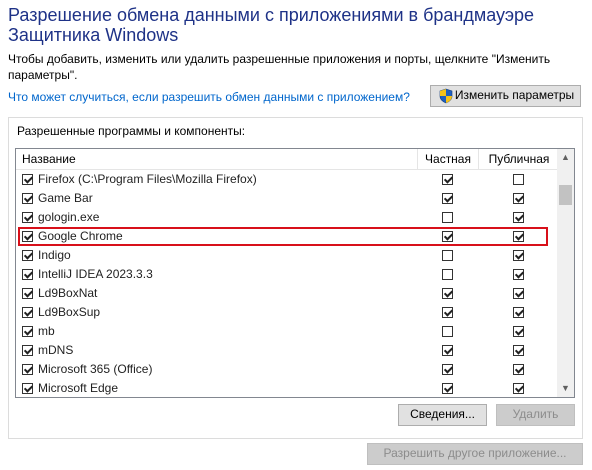 The image size is (592, 470). Describe the element at coordinates (95, 274) in the screenshot. I see `app-name: IntelliJ IDEA 2023.3.3` at that location.